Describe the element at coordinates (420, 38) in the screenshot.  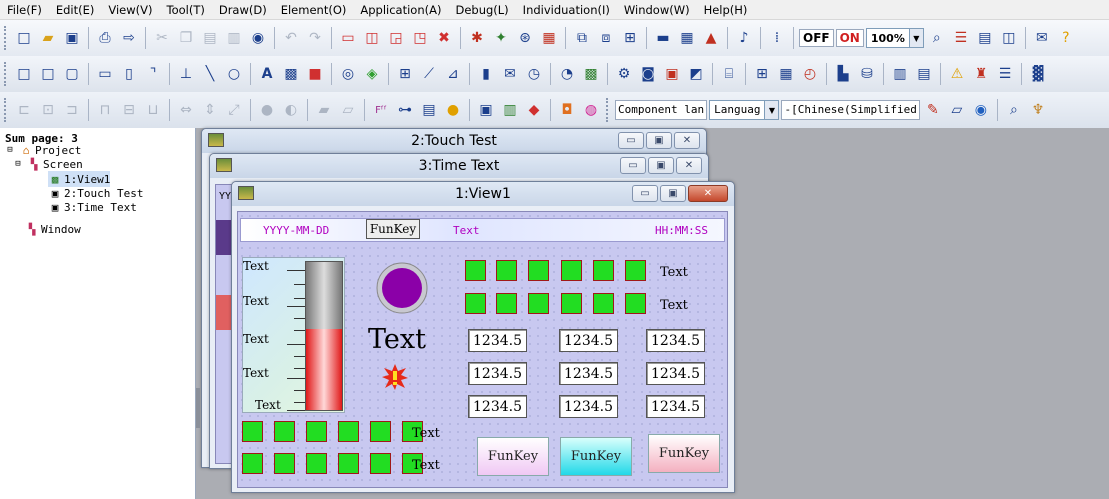
I see `screen-save-icon: ◳` at that location.